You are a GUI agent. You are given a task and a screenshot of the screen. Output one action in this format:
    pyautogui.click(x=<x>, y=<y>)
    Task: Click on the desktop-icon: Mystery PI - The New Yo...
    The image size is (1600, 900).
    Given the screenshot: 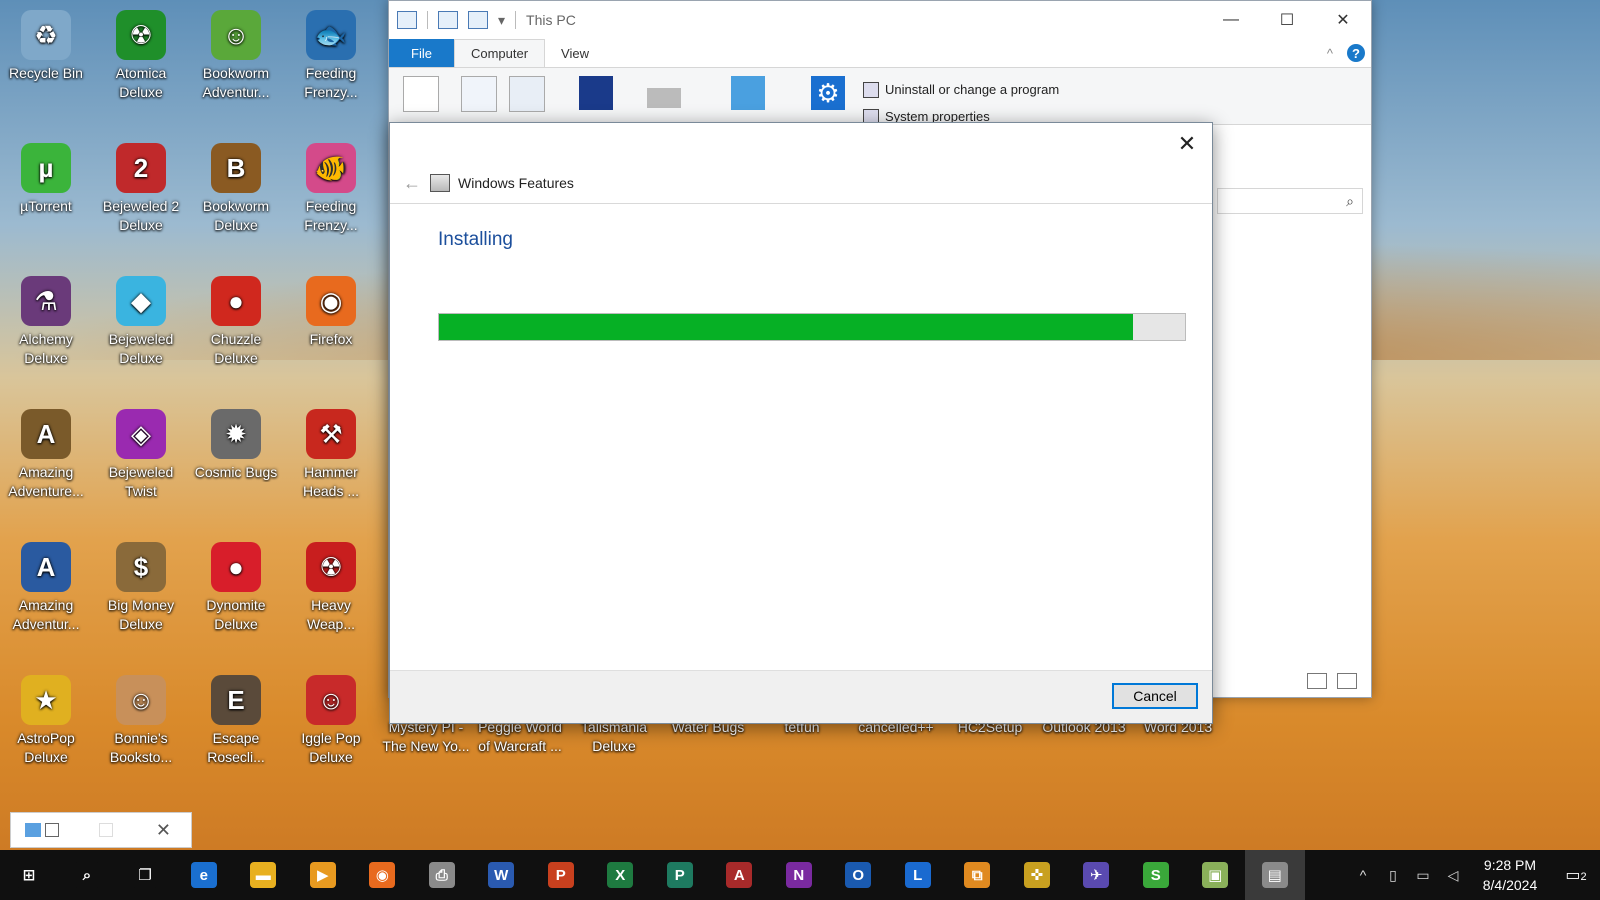 What is the action you would take?
    pyautogui.click(x=426, y=743)
    